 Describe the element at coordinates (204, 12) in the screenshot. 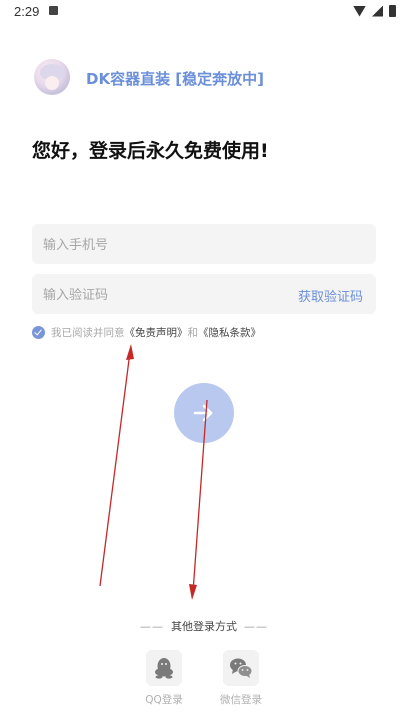

I see `status-bar: 2:29` at that location.